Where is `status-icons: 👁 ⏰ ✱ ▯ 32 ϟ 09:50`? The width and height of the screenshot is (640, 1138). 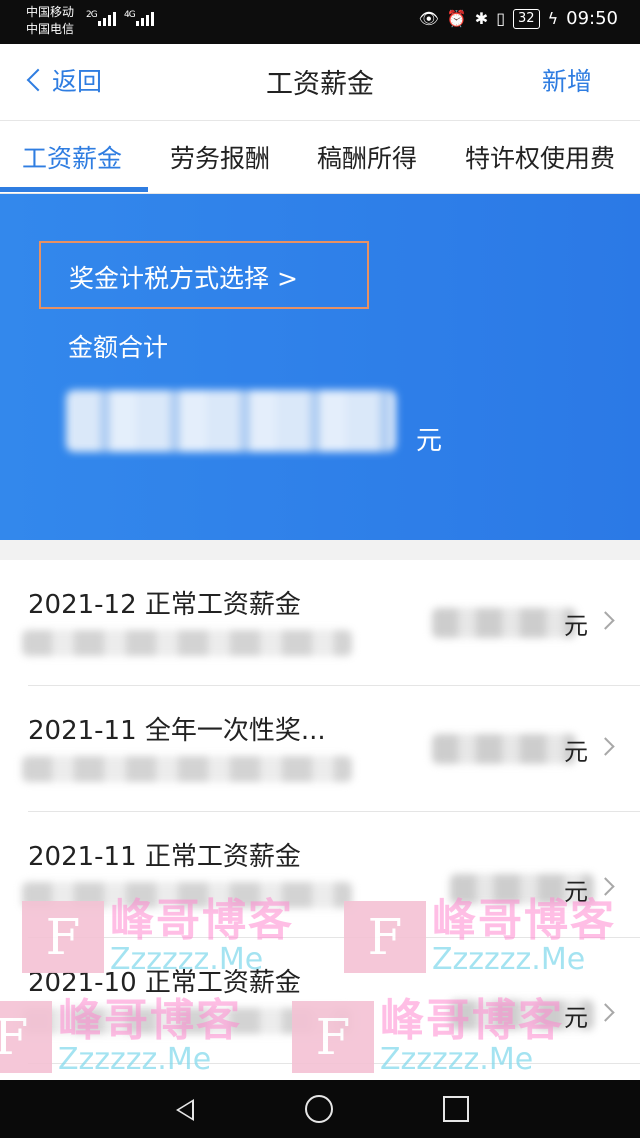
status-icons: 👁 ⏰ ✱ ▯ 32 ϟ 09:50 is located at coordinates (518, 18).